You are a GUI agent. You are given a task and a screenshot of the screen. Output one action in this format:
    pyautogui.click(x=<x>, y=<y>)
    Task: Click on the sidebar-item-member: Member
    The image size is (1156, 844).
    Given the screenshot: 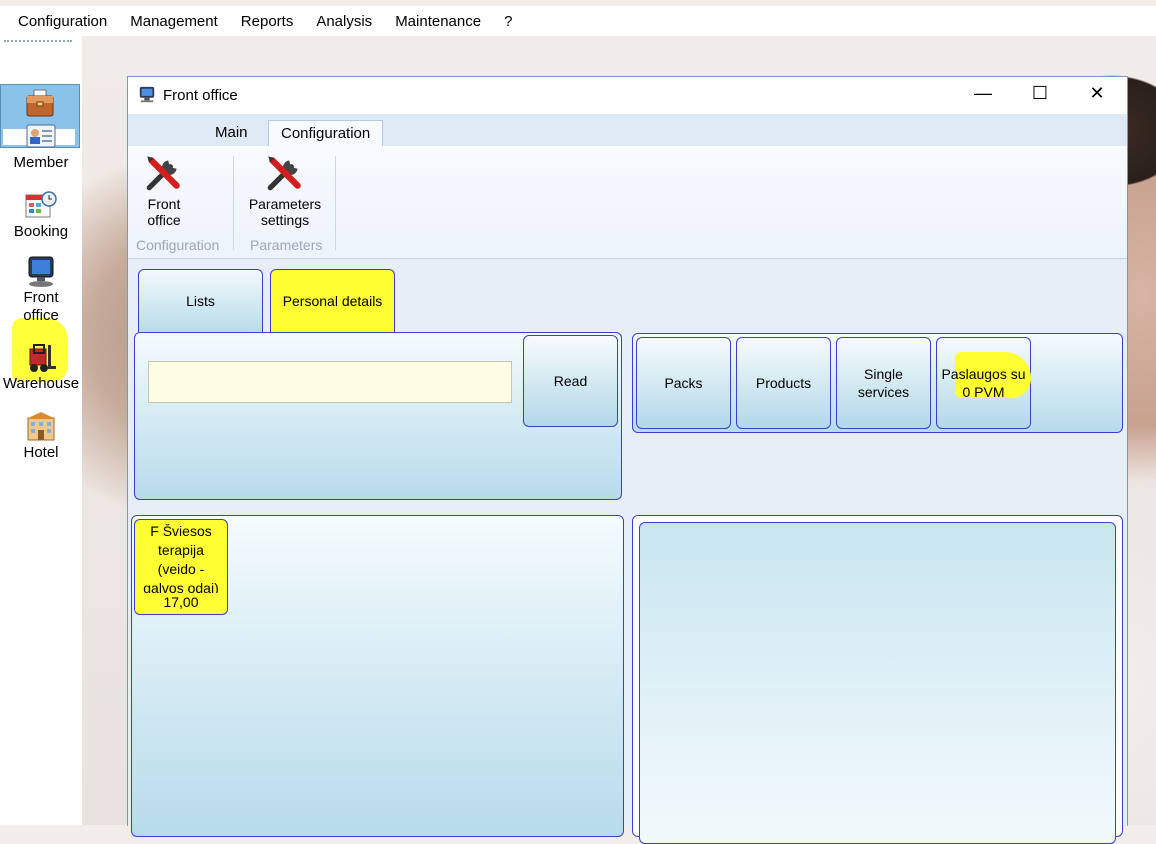 What is the action you would take?
    pyautogui.click(x=41, y=145)
    